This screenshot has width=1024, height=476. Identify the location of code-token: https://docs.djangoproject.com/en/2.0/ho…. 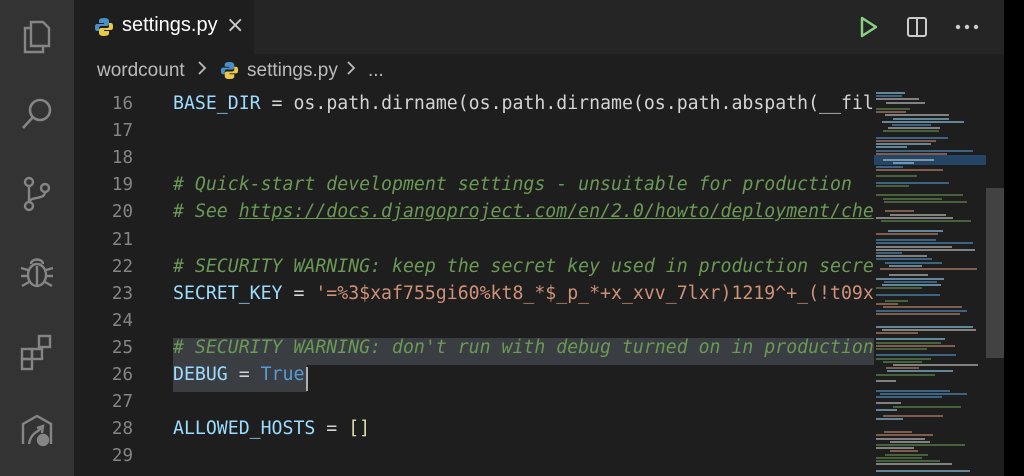
(556, 212).